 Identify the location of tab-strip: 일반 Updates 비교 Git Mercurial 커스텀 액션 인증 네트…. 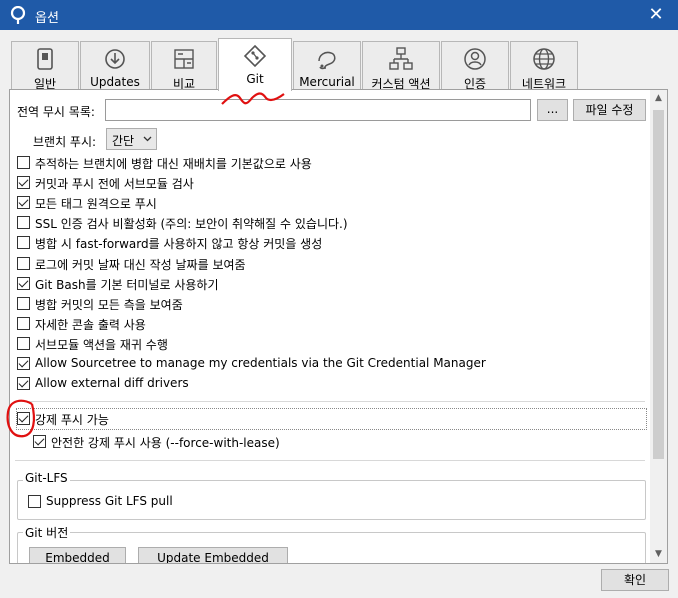
(340, 64).